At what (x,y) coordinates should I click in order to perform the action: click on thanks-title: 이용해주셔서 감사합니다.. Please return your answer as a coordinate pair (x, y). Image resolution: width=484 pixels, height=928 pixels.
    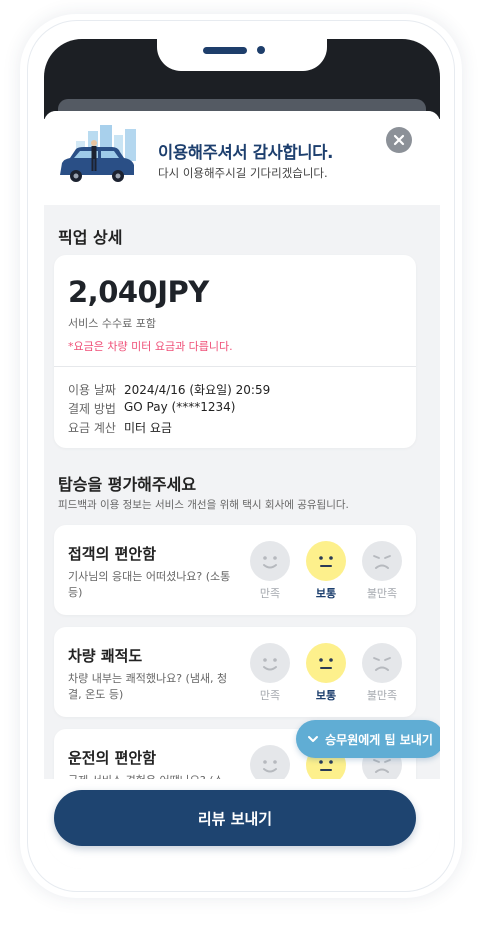
    Looking at the image, I should click on (246, 152).